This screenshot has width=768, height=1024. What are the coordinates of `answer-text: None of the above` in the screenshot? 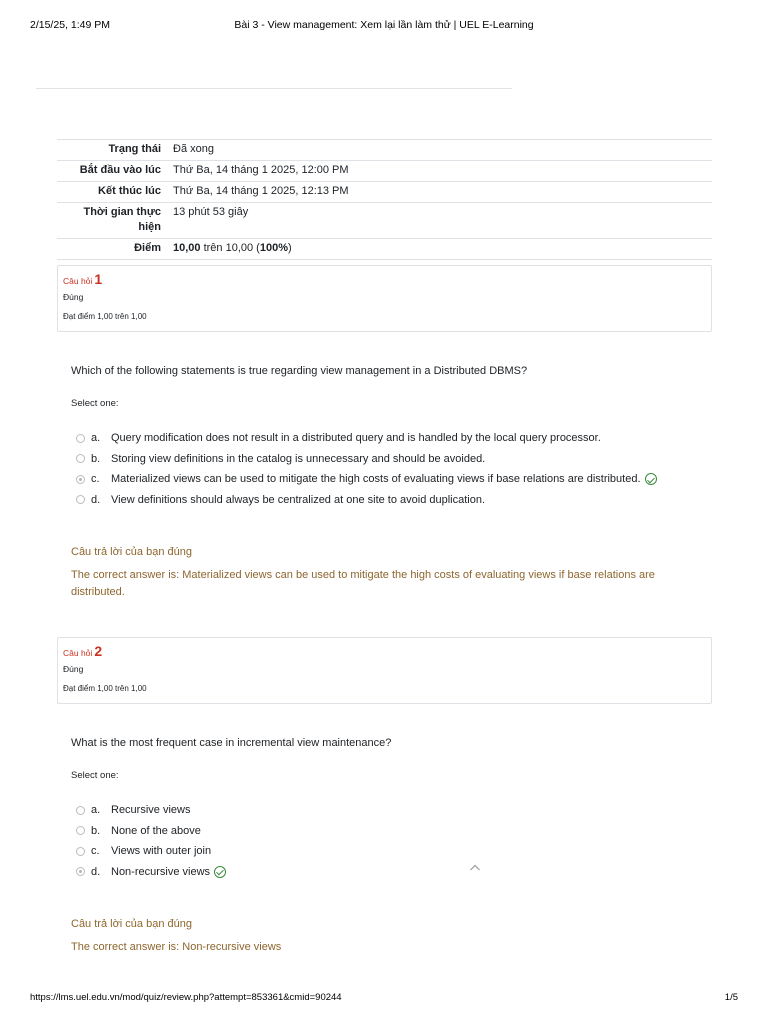 It's located at (156, 830).